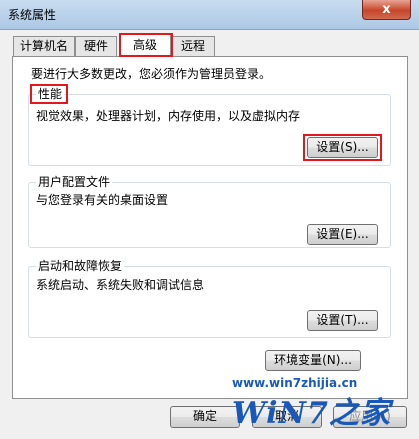  Describe the element at coordinates (311, 413) in the screenshot. I see `watermark-logo: WiN7之家` at that location.